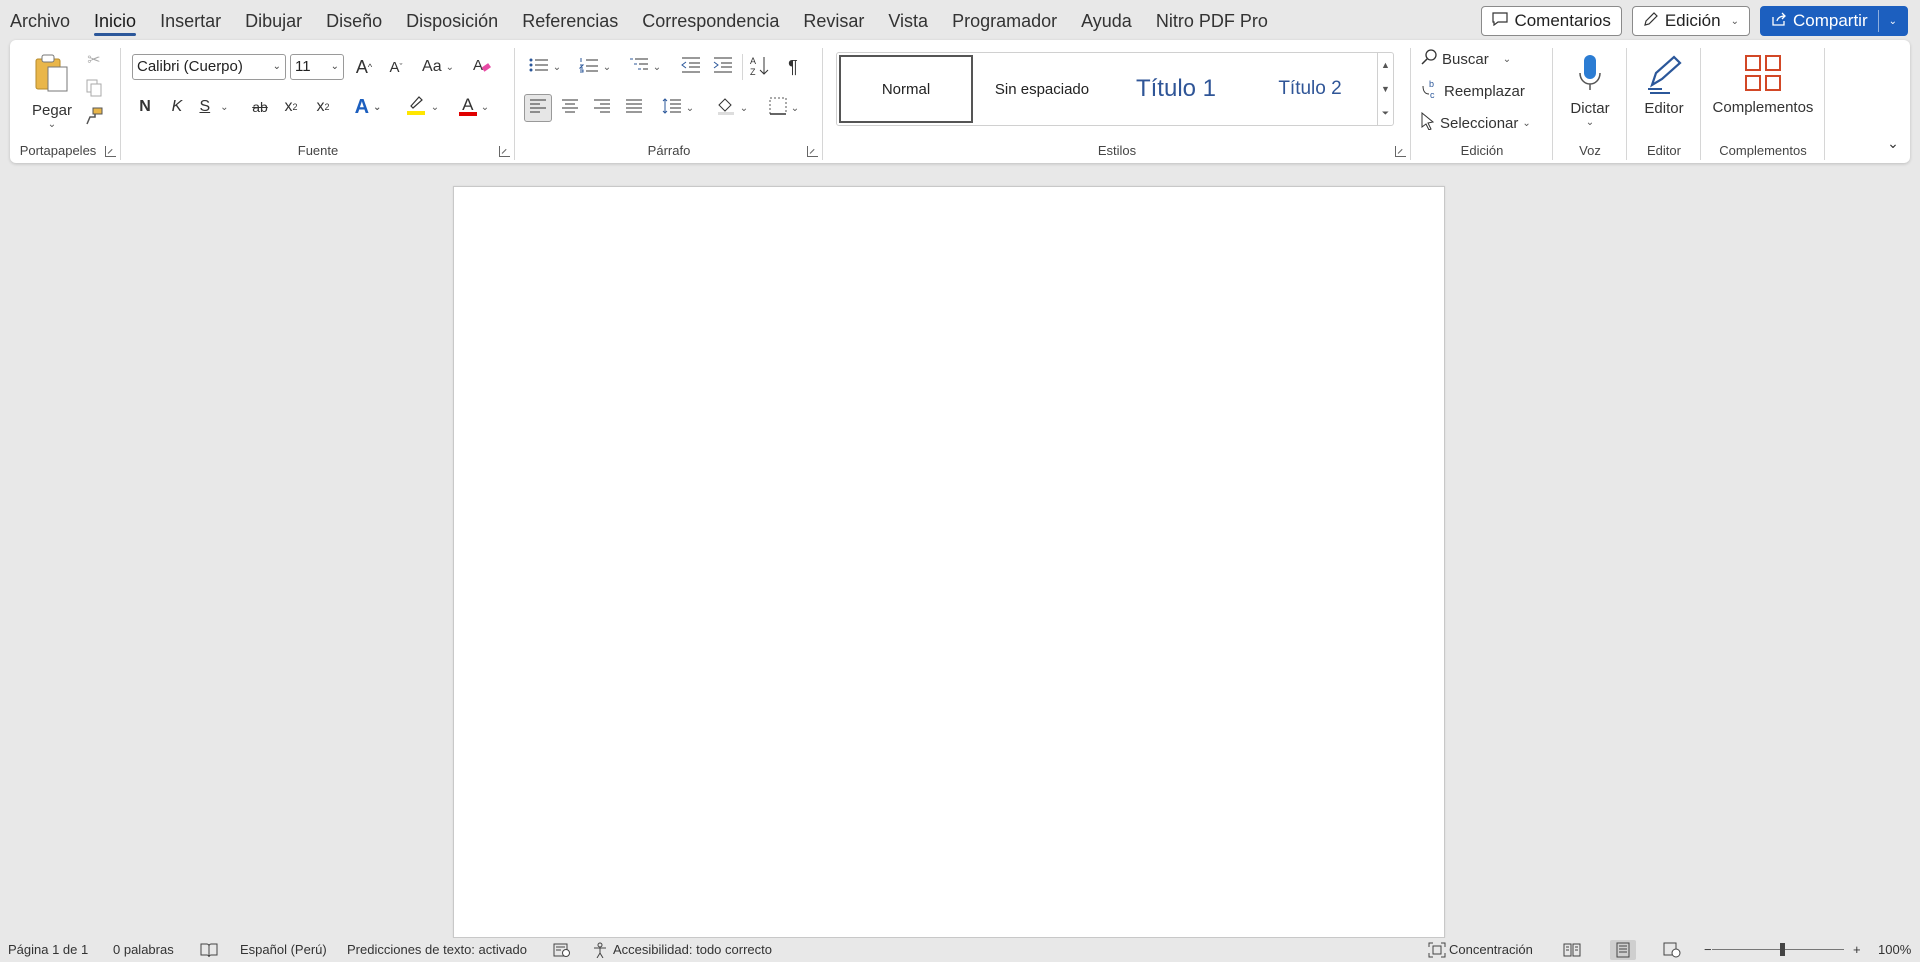 The width and height of the screenshot is (1920, 962). I want to click on dictate-button: Dictar ⌄, so click(1590, 90).